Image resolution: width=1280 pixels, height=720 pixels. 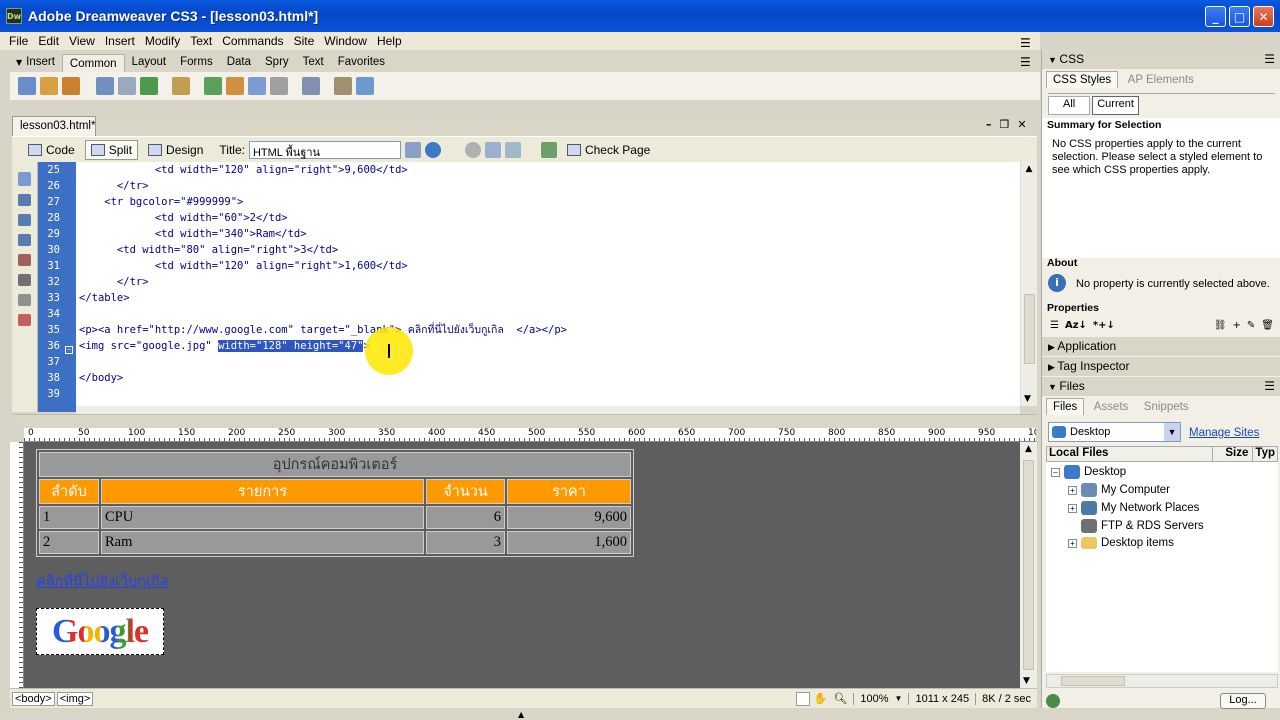 What do you see at coordinates (24, 320) in the screenshot?
I see `highlight-invalid-icon` at bounding box center [24, 320].